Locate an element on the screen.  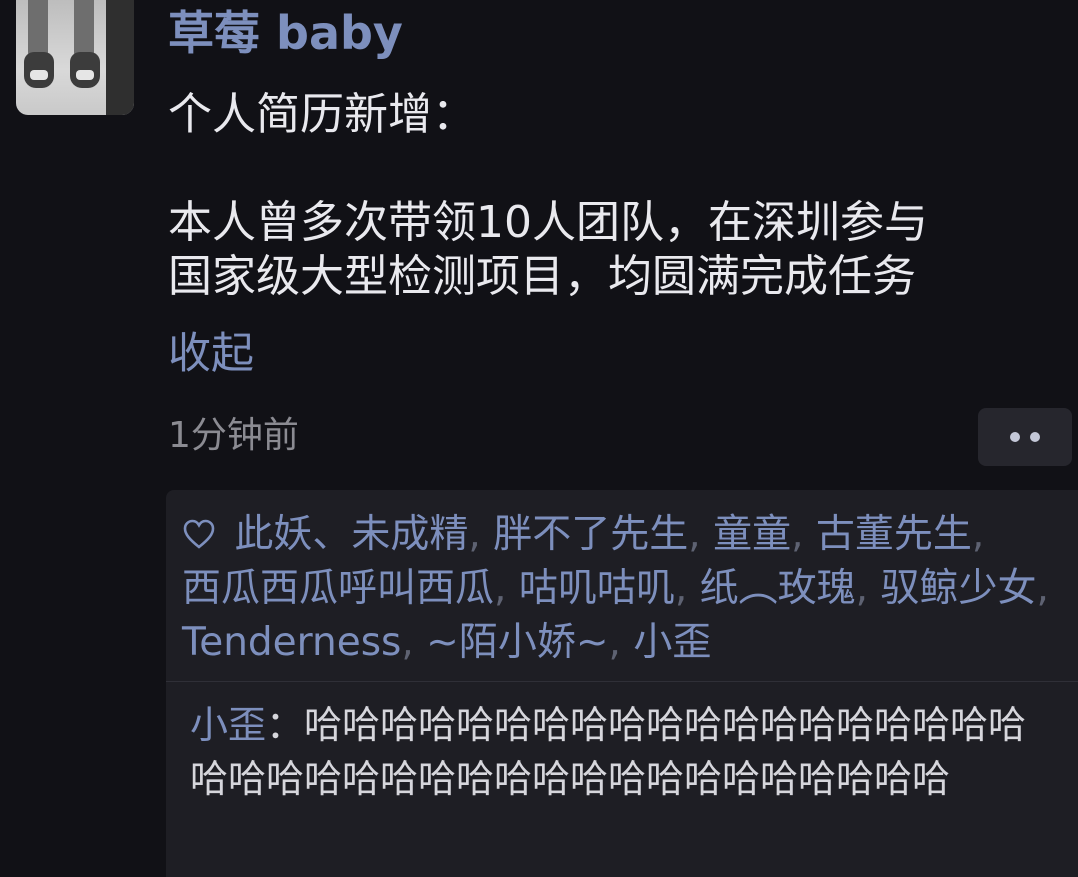
liker-name: 驭鲸少女 is located at coordinates (958, 588).